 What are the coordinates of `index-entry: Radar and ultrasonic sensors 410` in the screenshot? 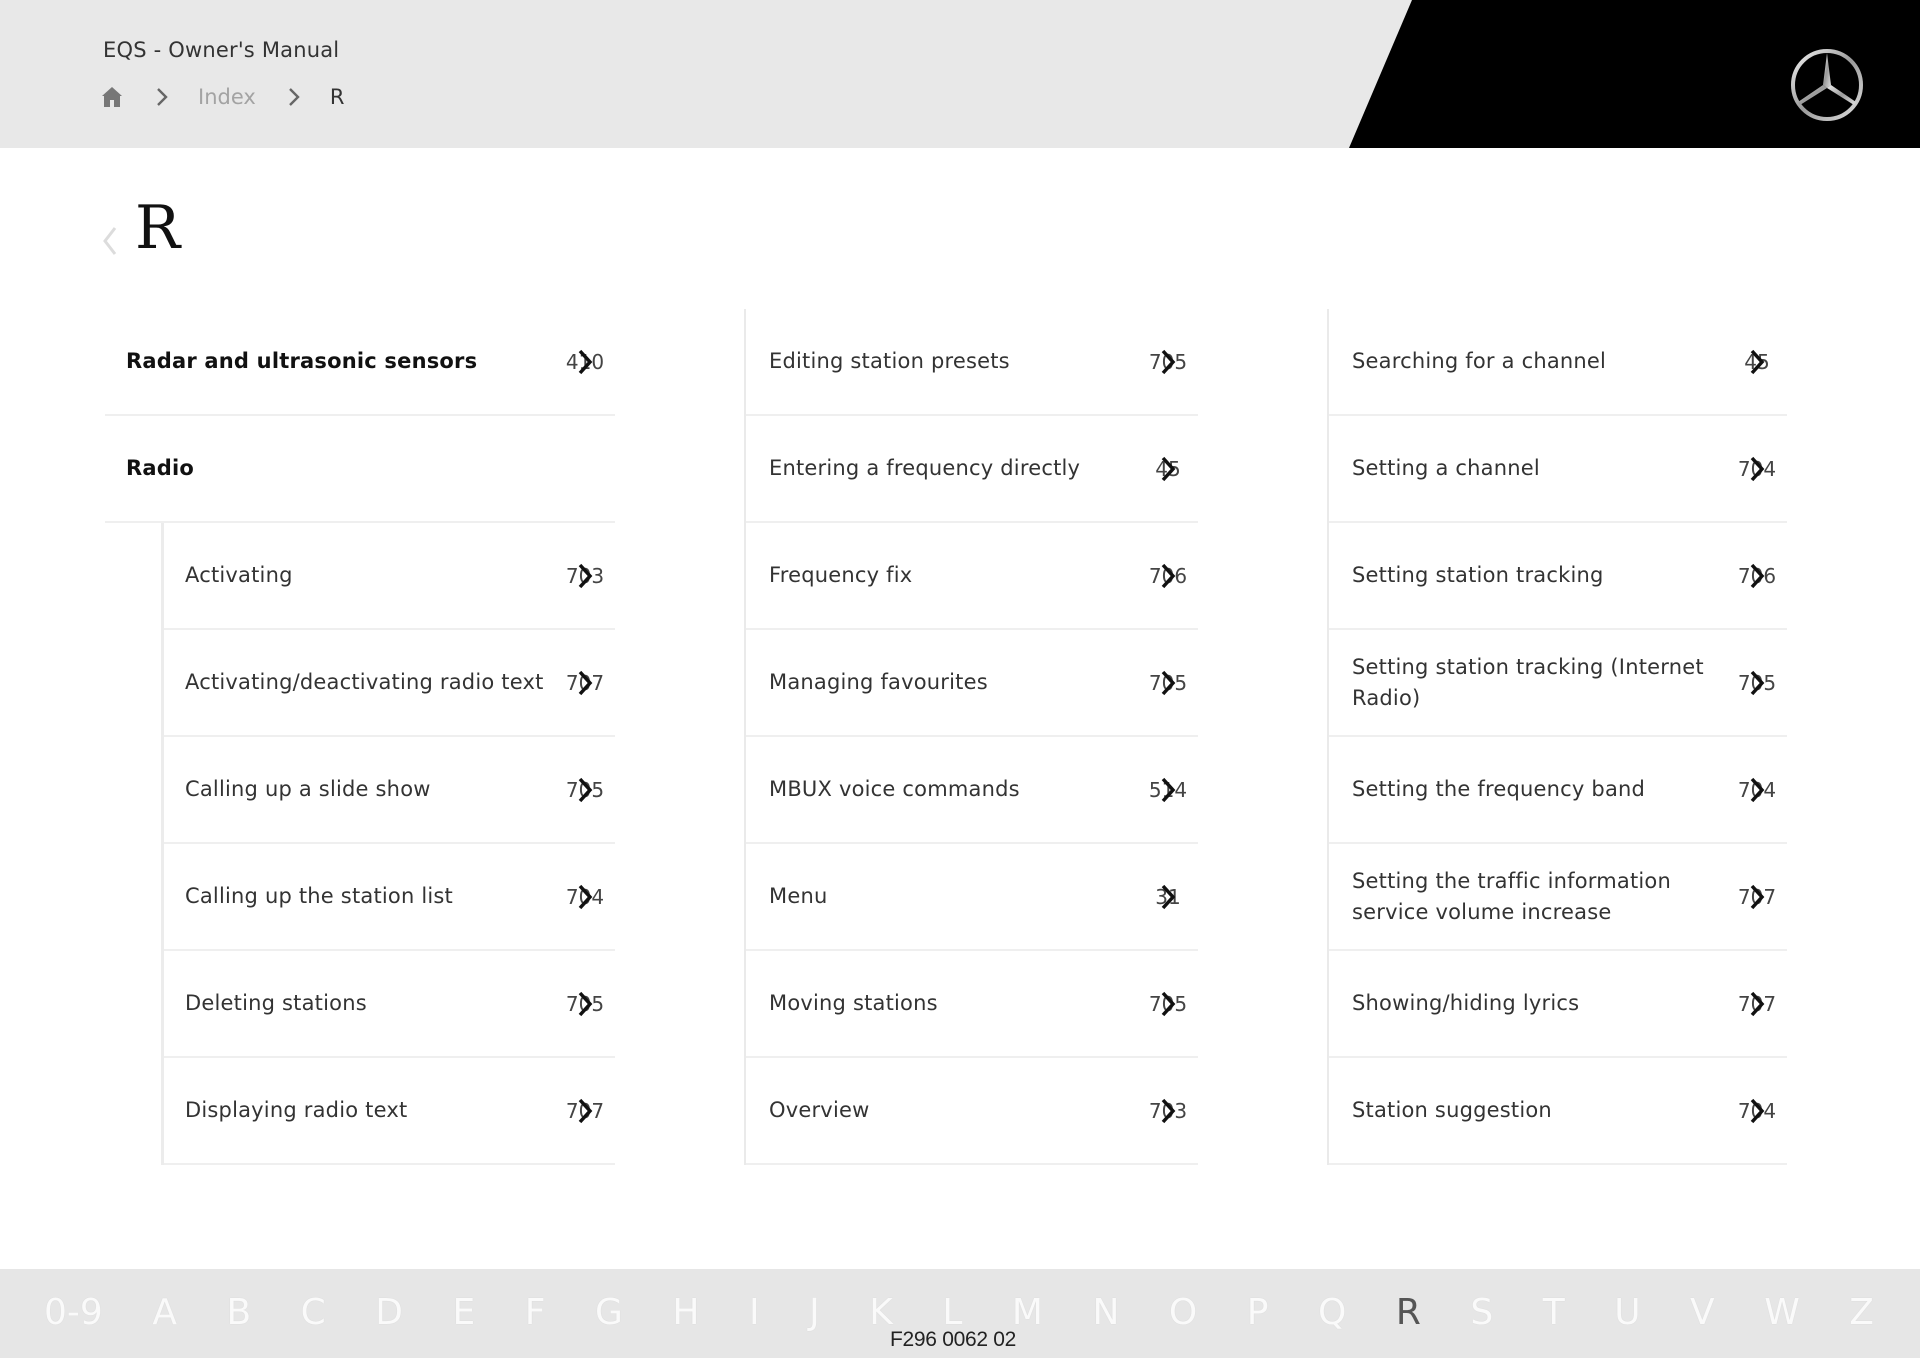 It's located at (360, 362).